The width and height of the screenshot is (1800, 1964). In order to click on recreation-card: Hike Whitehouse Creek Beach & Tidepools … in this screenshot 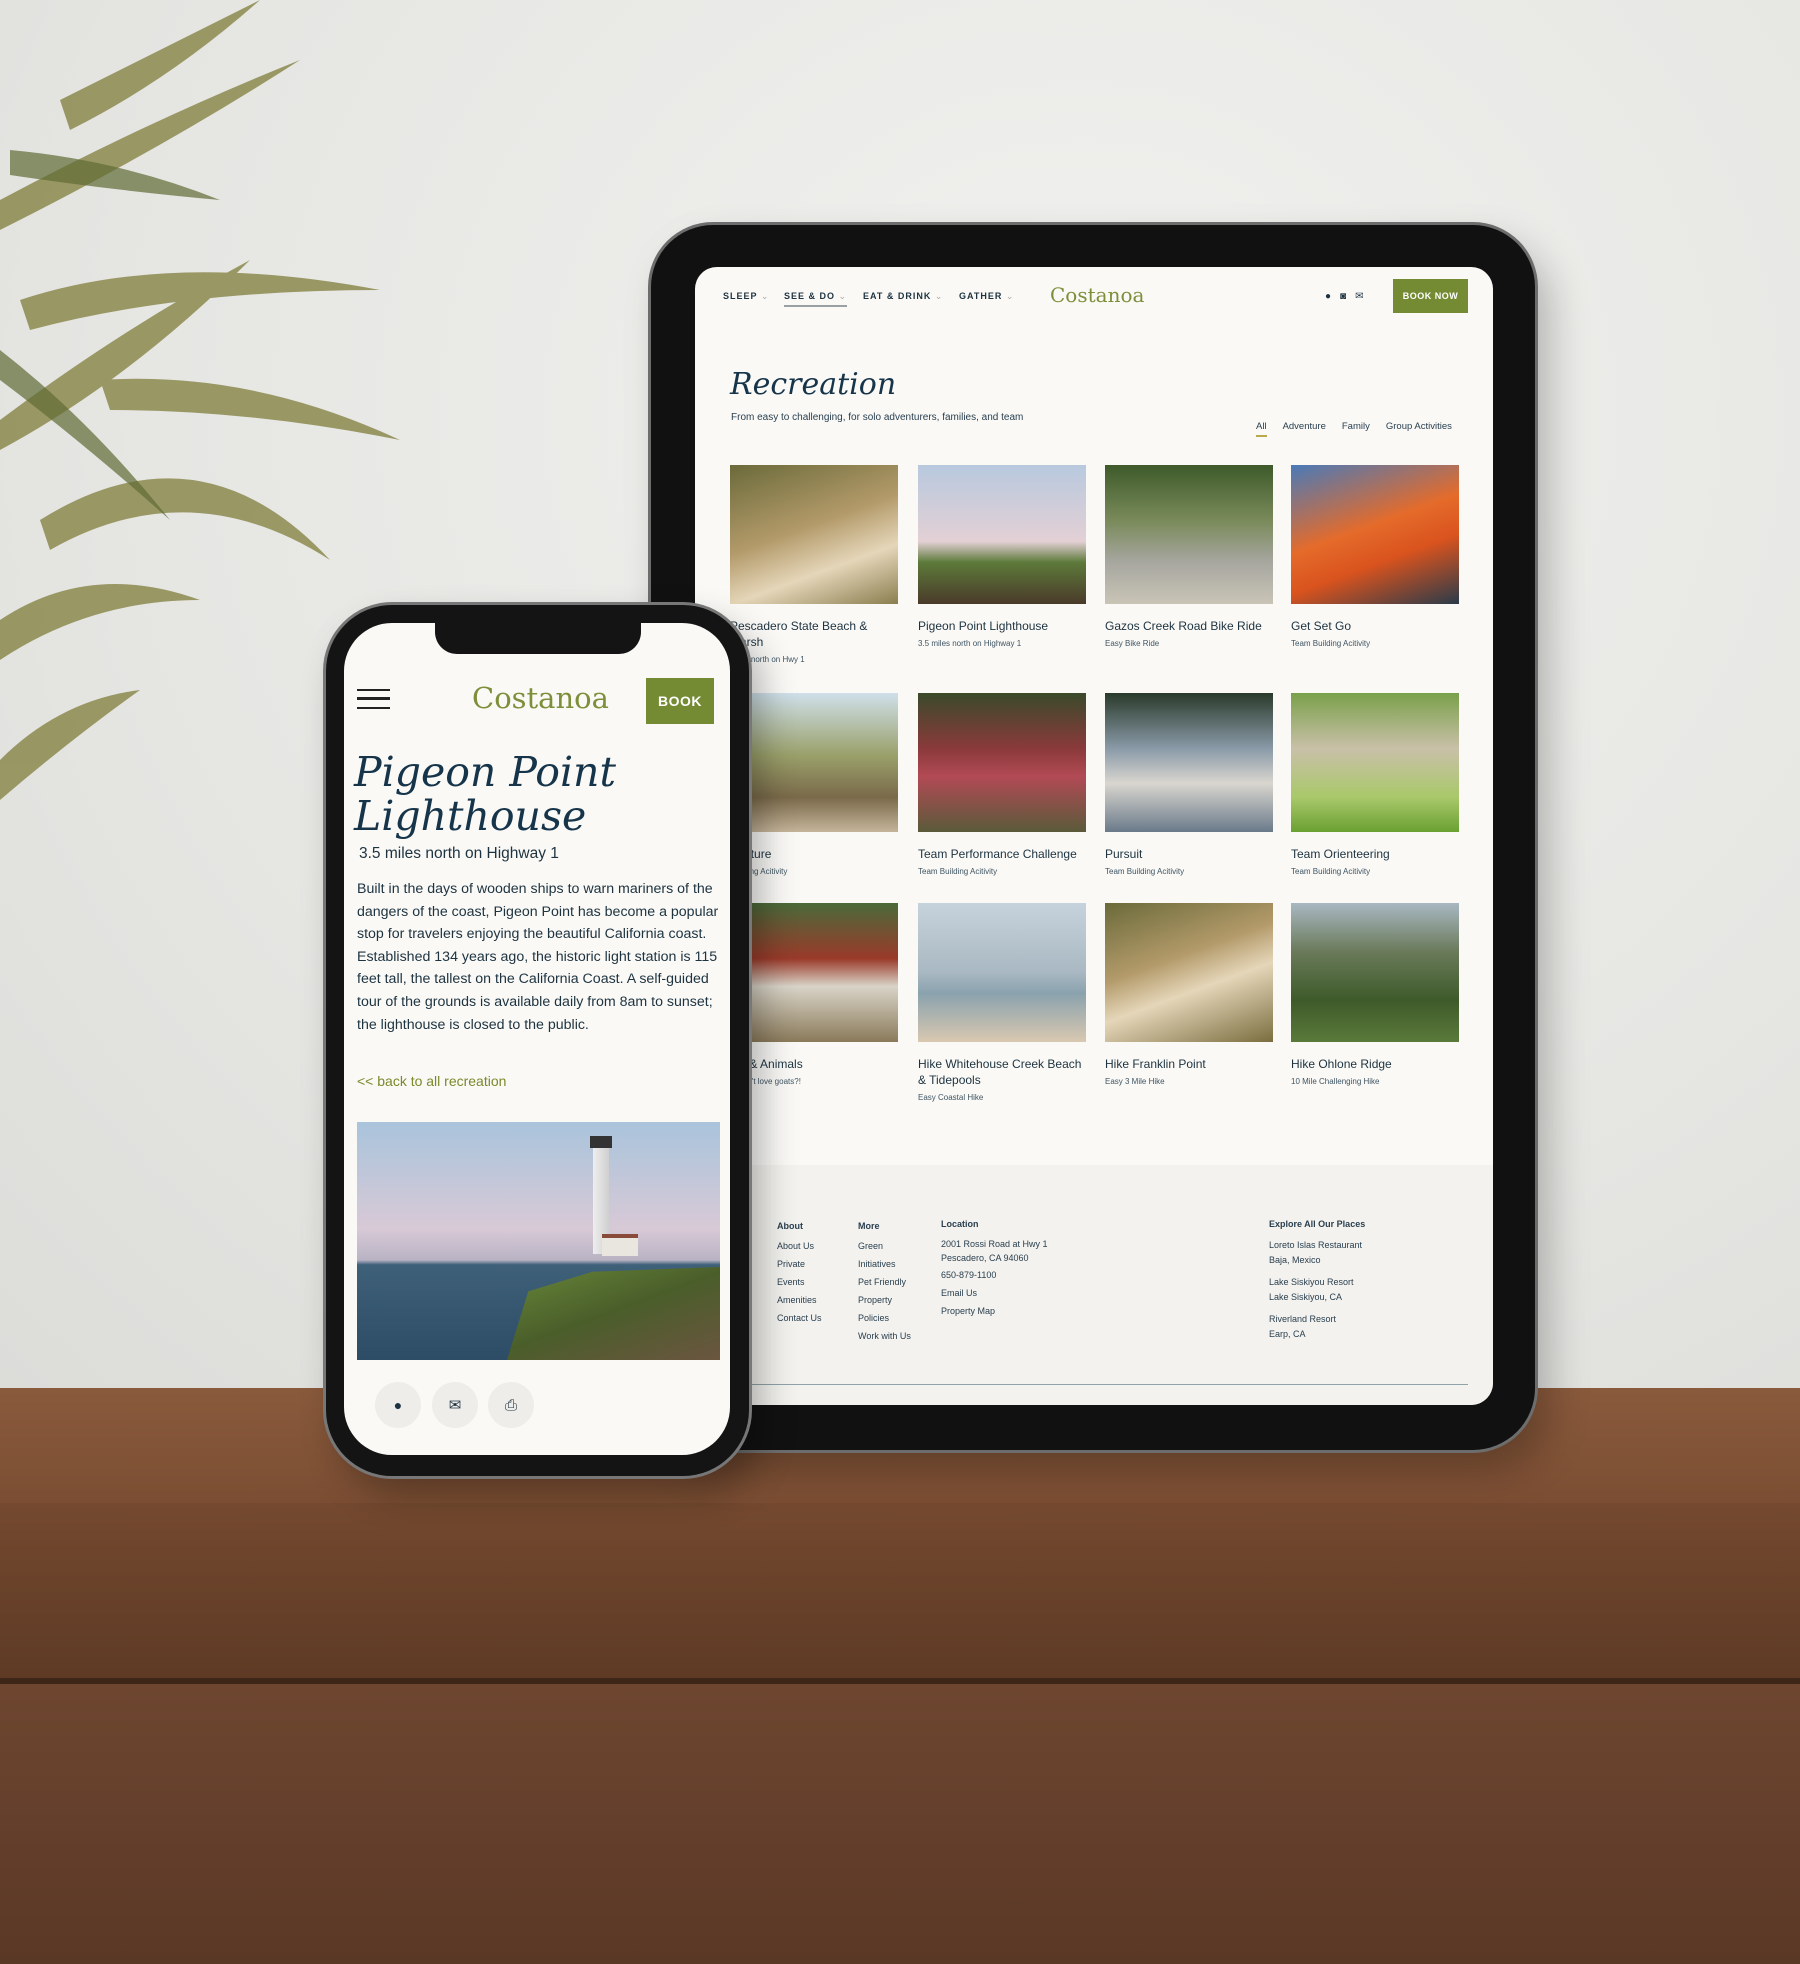, I will do `click(1002, 1002)`.